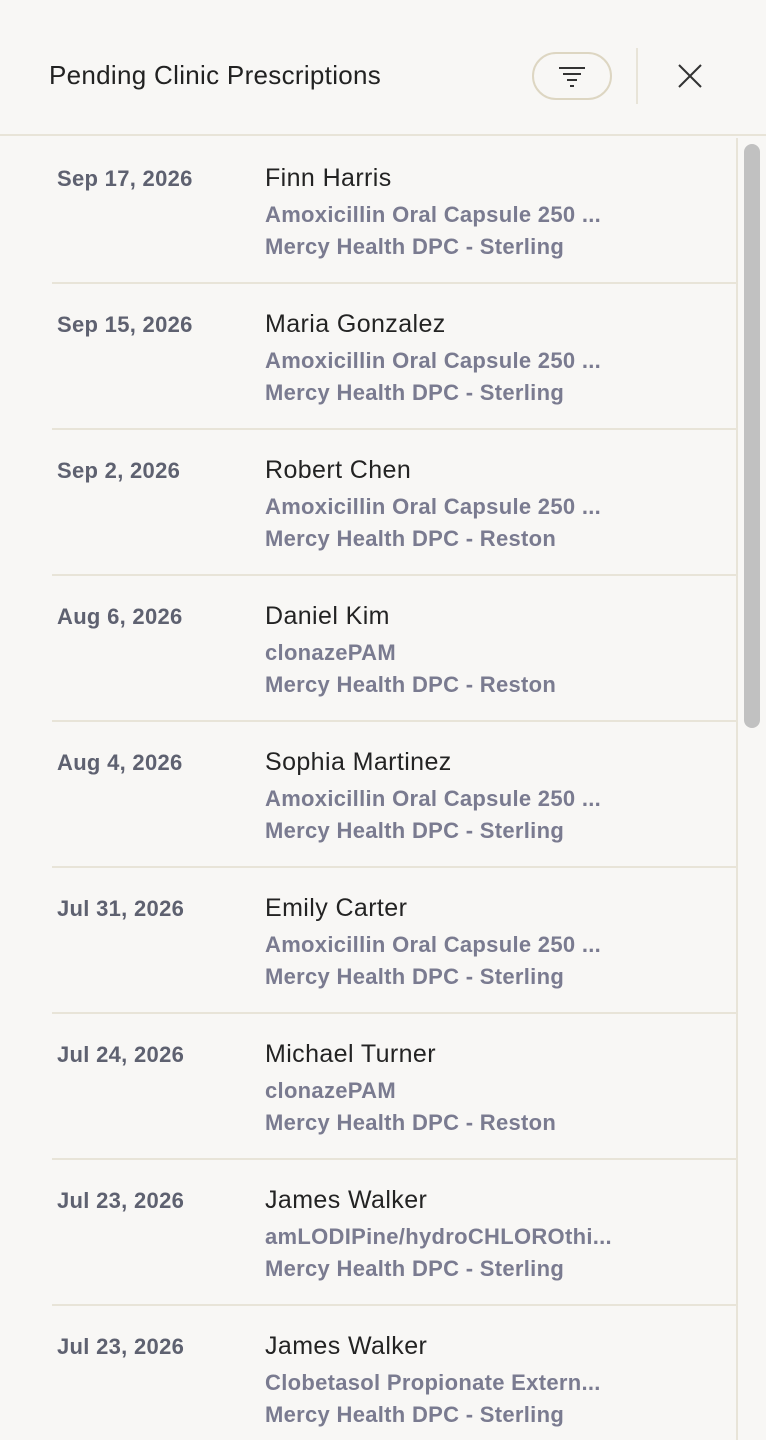 The image size is (766, 1440). I want to click on prescription-date: Sep 2, 2026, so click(119, 470).